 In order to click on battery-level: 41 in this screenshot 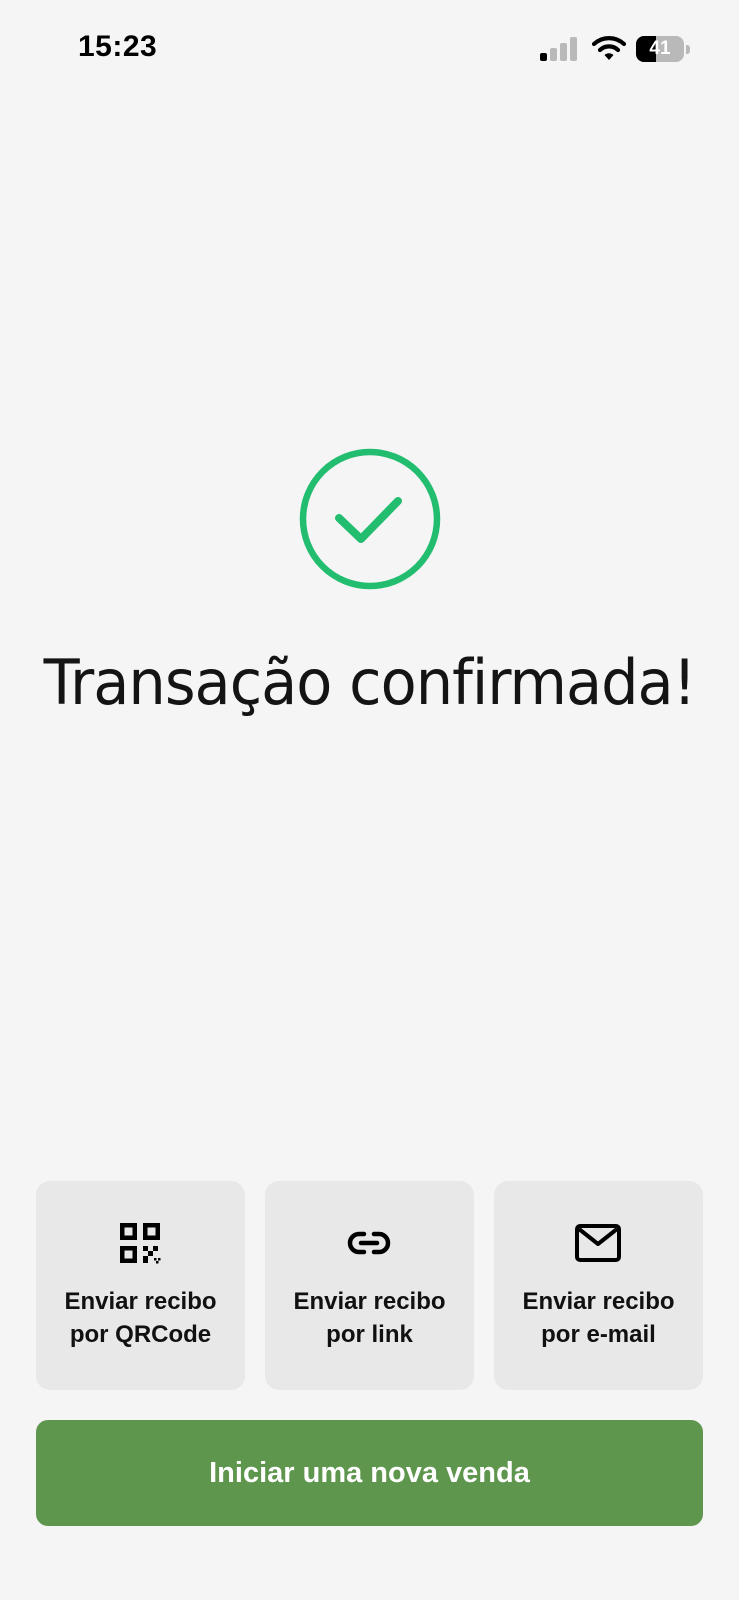, I will do `click(660, 48)`.